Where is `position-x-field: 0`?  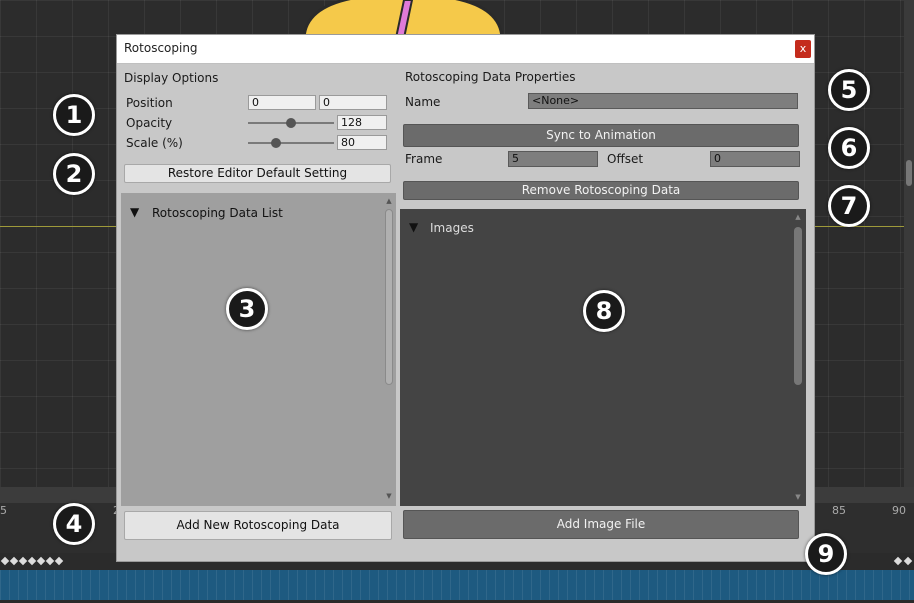 position-x-field: 0 is located at coordinates (282, 102).